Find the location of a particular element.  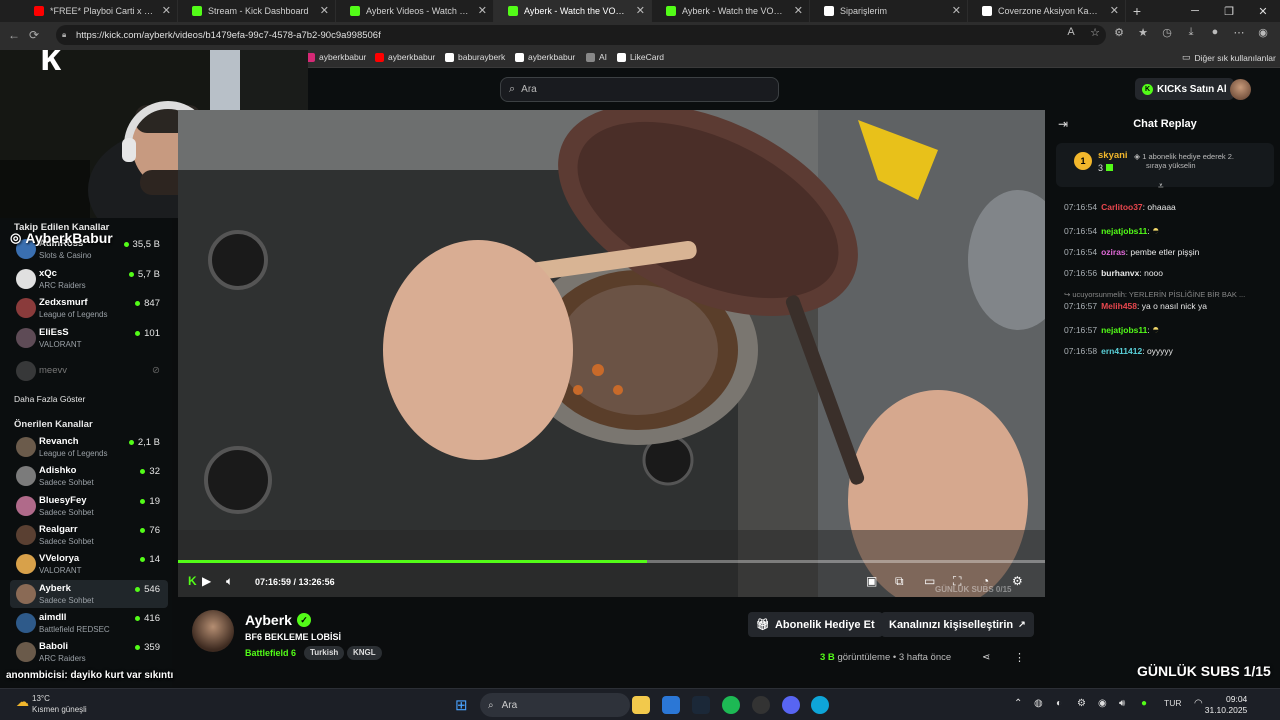

sidebar-item-baboli: Baboli ARC Raiders 359 is located at coordinates (89, 652).